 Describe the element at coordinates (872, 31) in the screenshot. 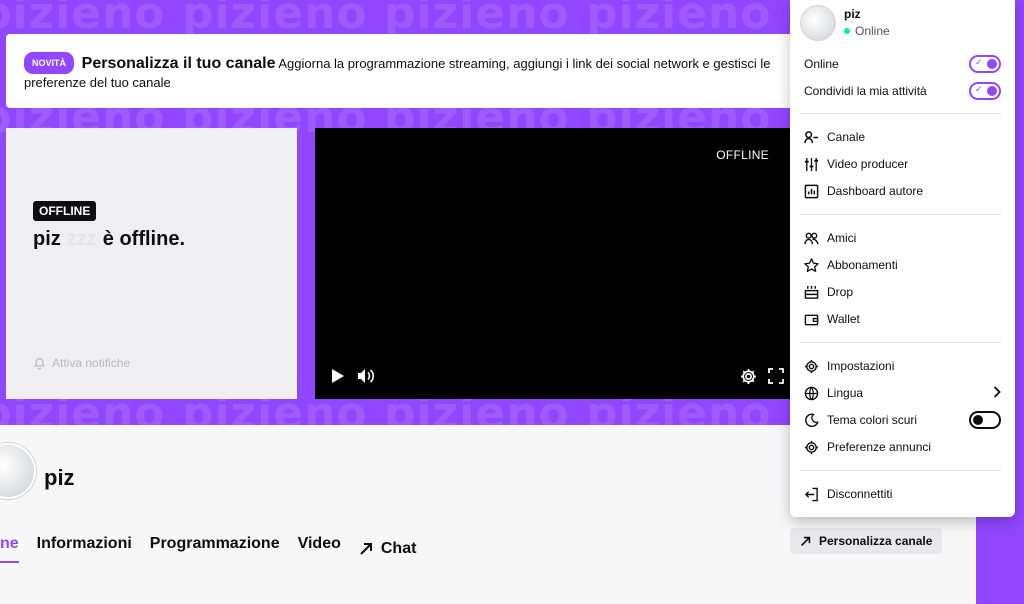

I see `menu-status-label: Online` at that location.